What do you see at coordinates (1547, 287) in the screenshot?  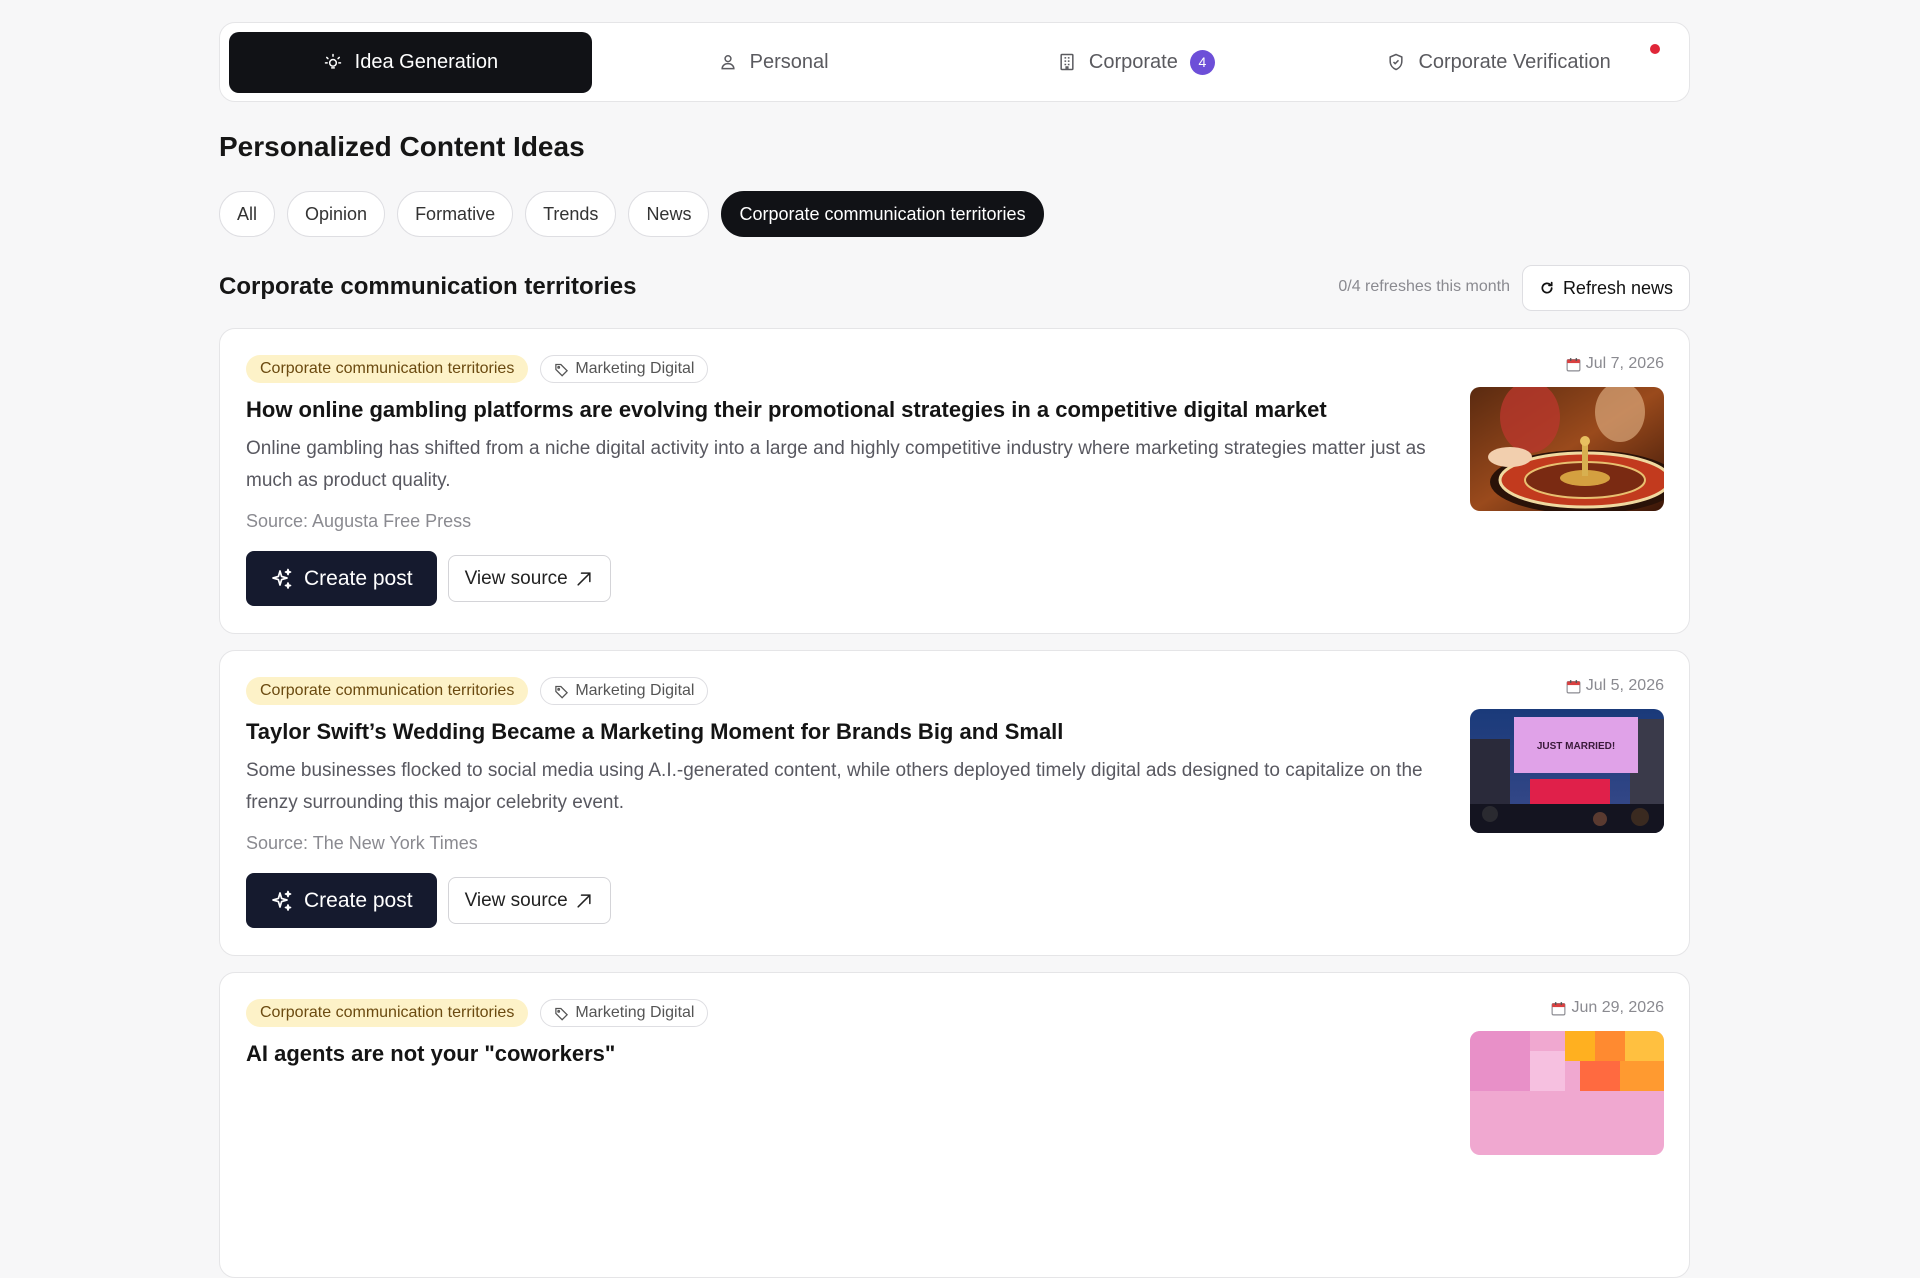 I see `refresh-icon` at bounding box center [1547, 287].